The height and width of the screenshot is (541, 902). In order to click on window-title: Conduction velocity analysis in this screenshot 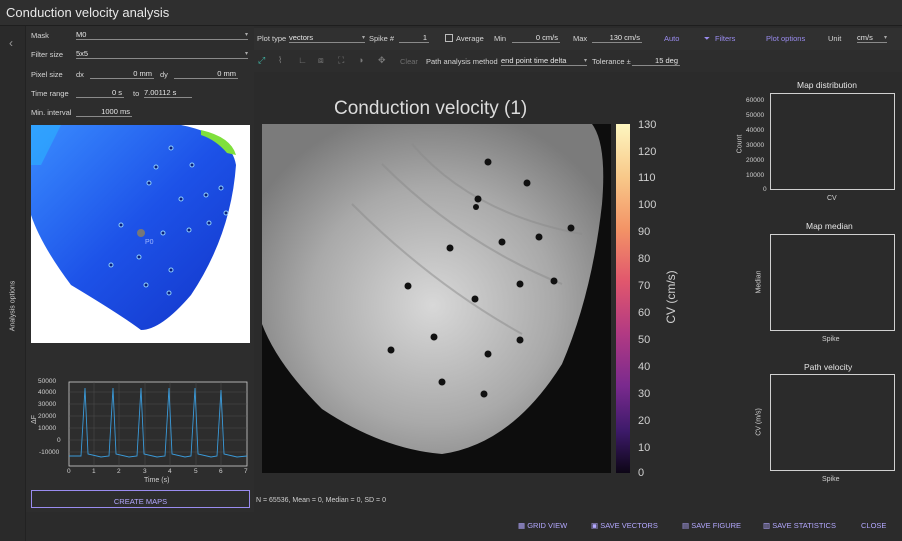, I will do `click(88, 12)`.